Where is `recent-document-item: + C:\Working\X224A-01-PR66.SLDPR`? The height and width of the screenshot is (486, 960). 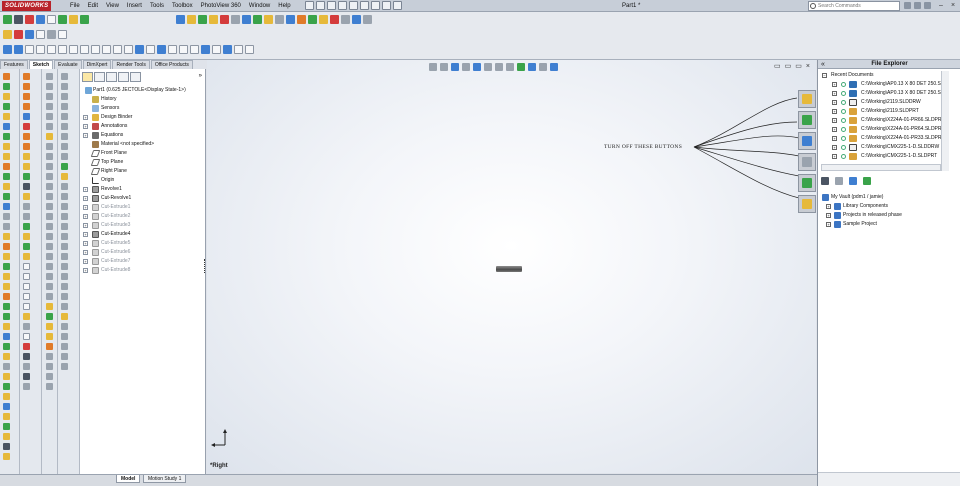 recent-document-item: + C:\Working\X224A-01-PR66.SLDPR is located at coordinates (881, 120).